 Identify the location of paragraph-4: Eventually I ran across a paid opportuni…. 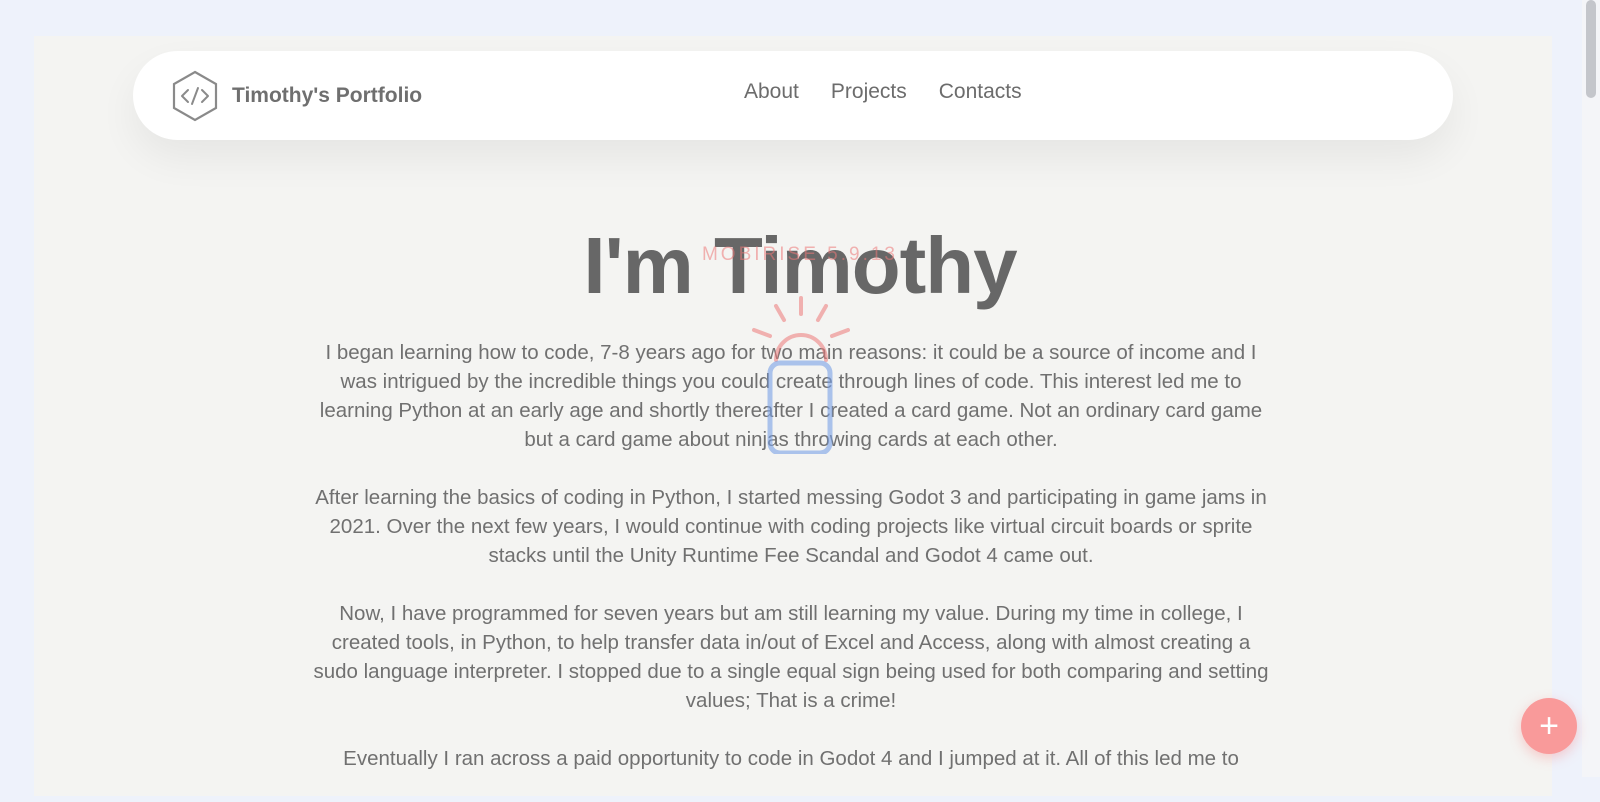
(791, 758).